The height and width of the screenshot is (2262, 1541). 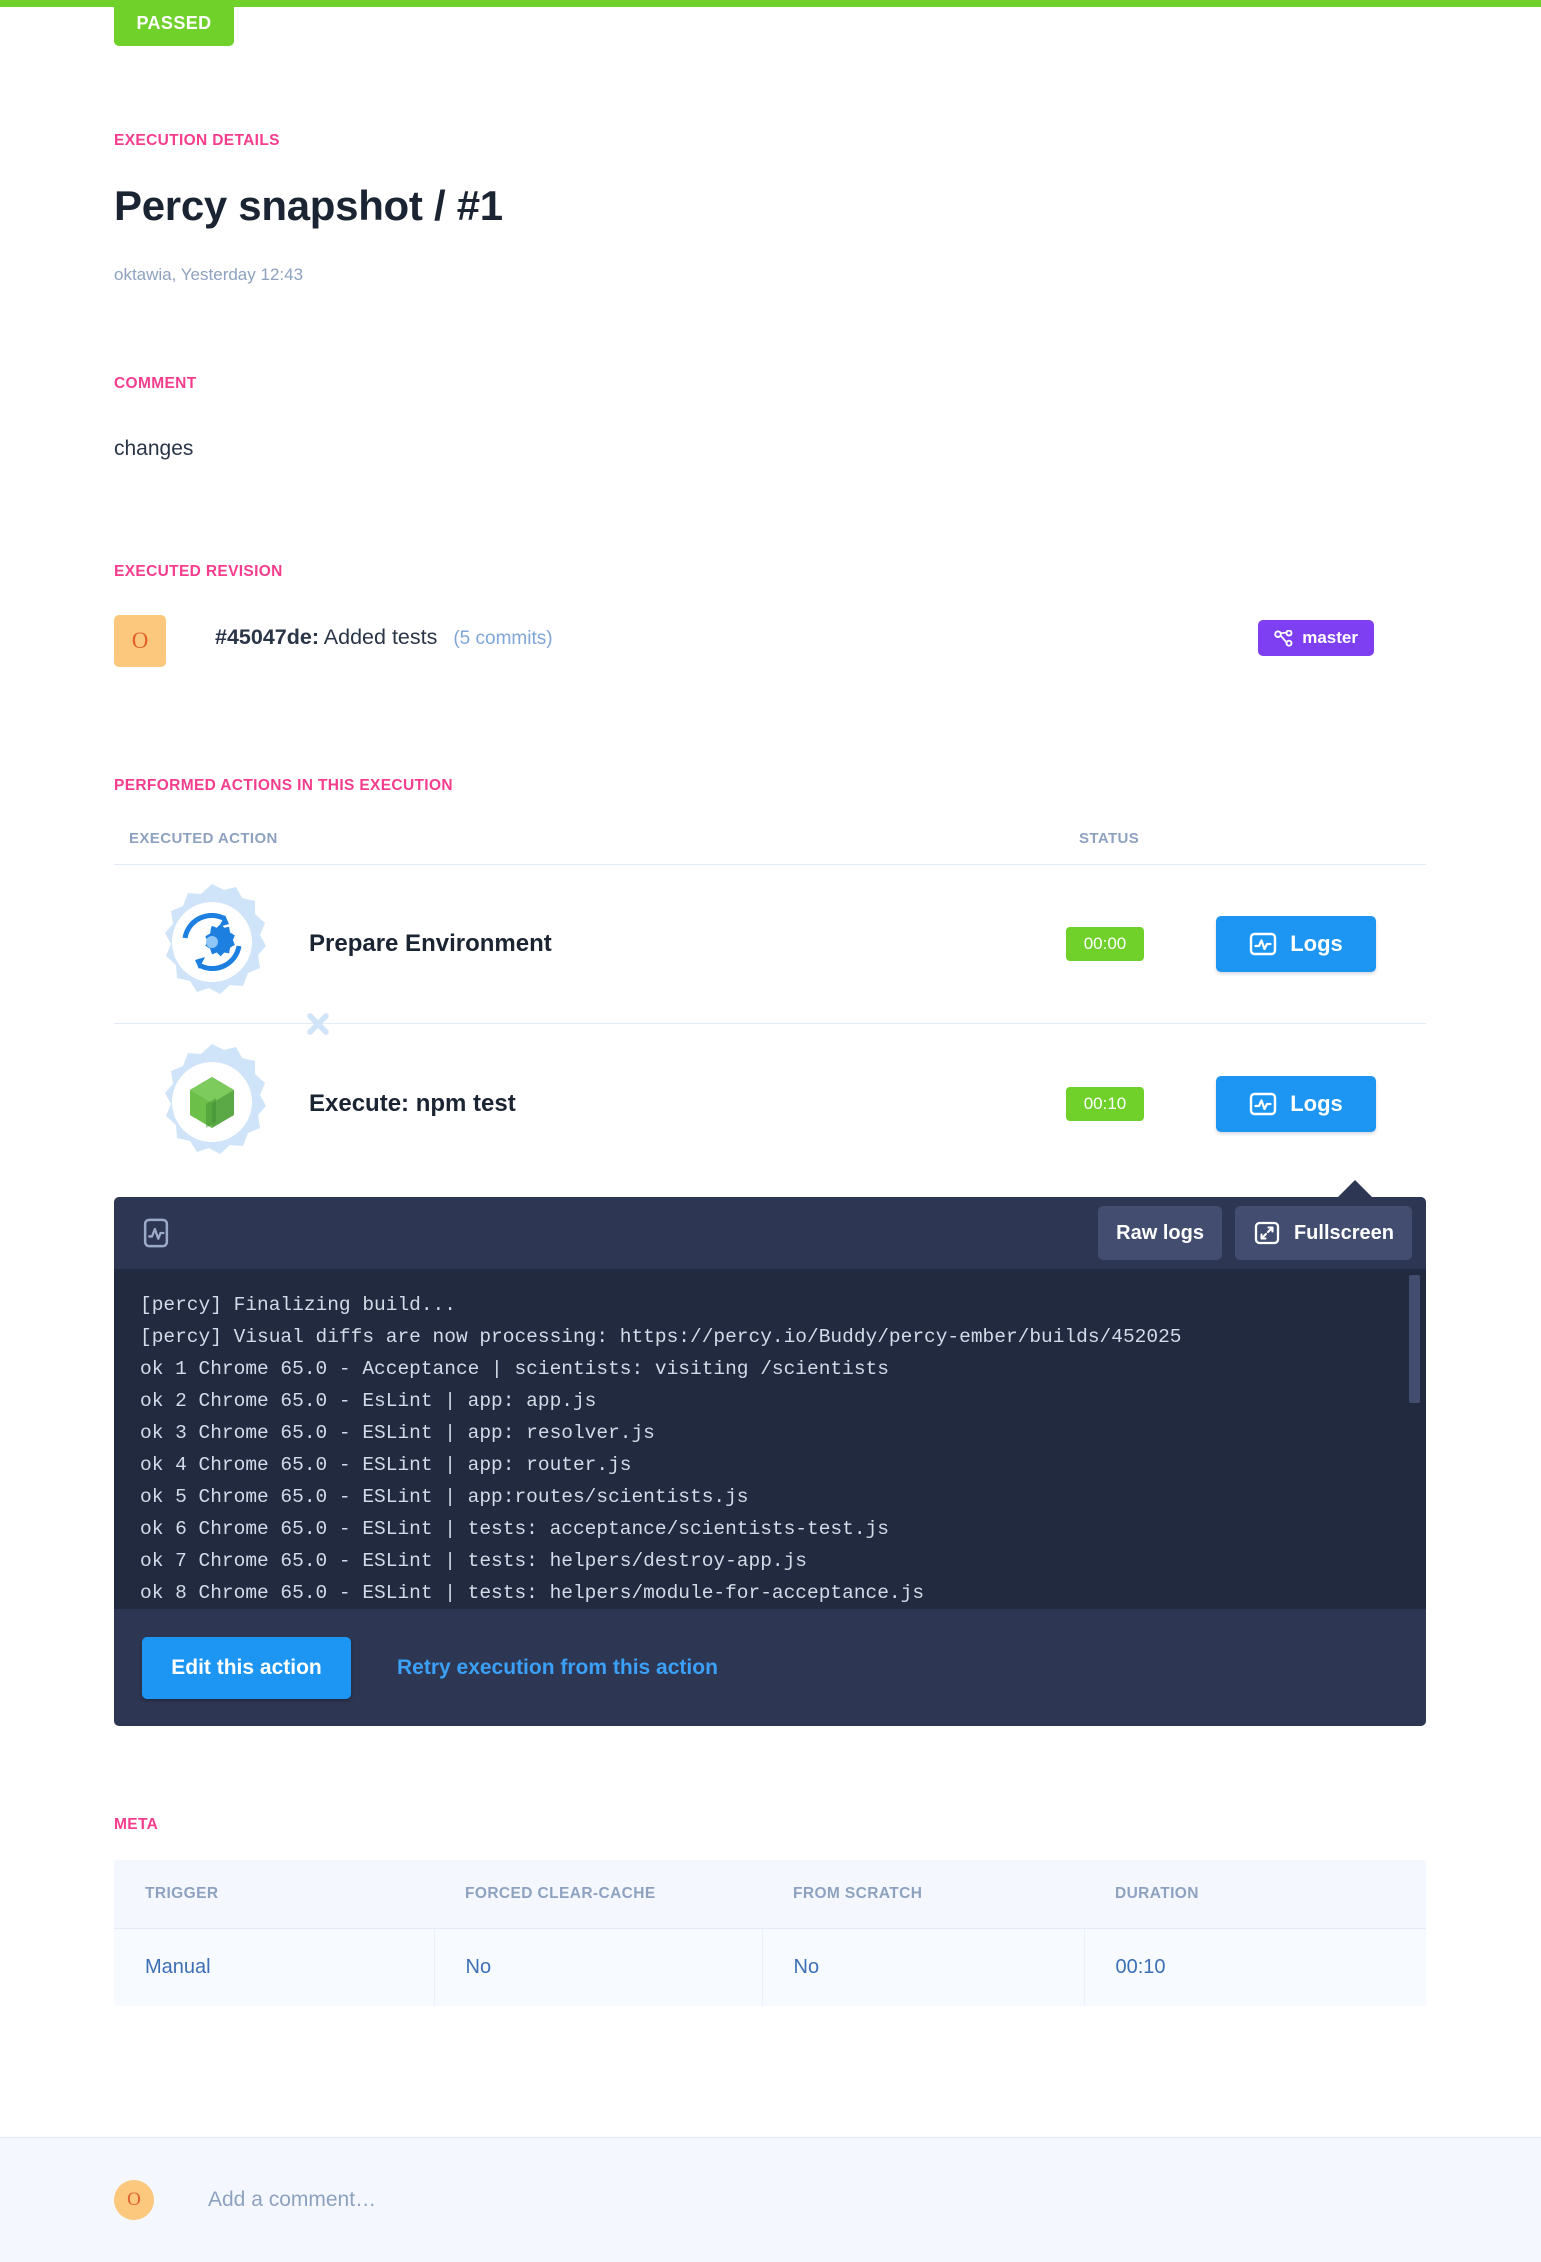 What do you see at coordinates (197, 140) in the screenshot?
I see `execution-details-label: EXECUTION DETAILS` at bounding box center [197, 140].